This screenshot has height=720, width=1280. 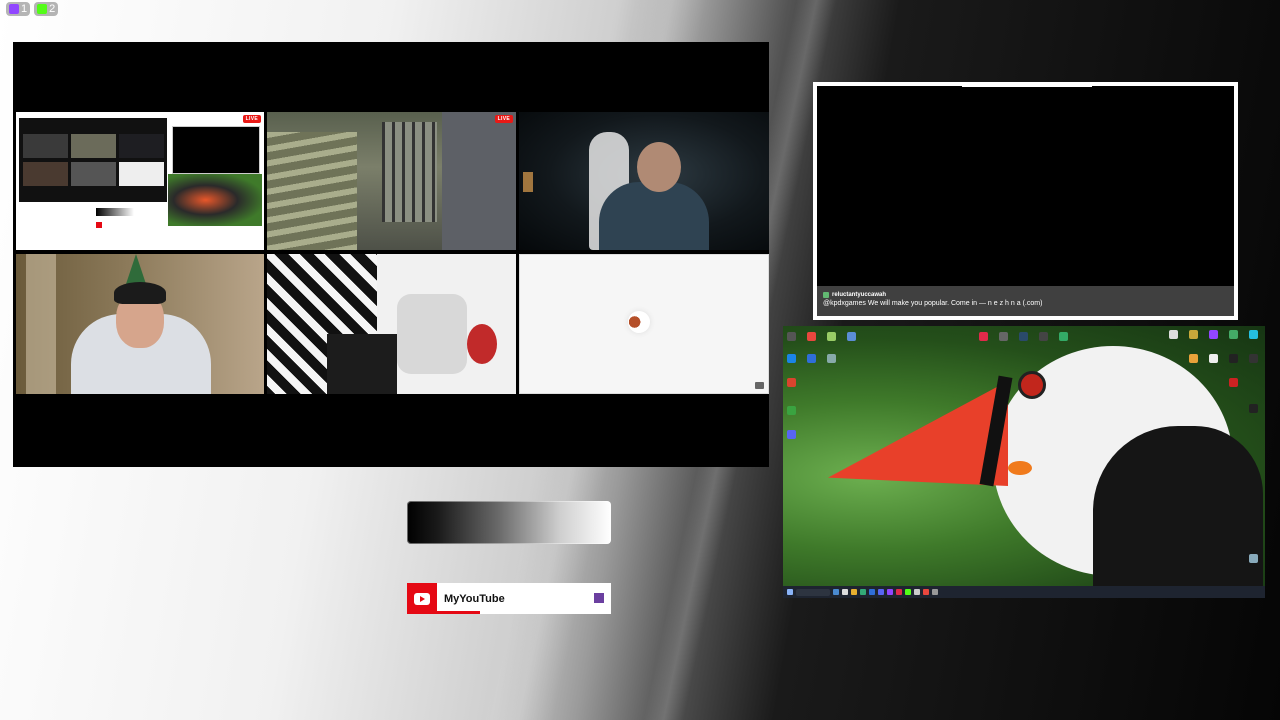 What do you see at coordinates (1020, 468) in the screenshot?
I see `puffin-mouth` at bounding box center [1020, 468].